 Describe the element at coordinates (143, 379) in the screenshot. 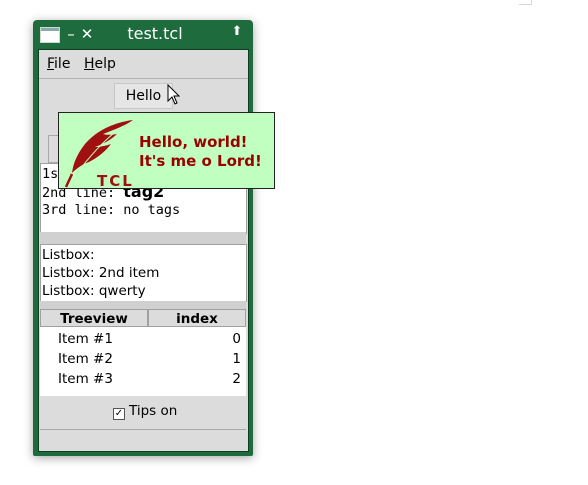

I see `treeview-row: Item #3 2` at that location.